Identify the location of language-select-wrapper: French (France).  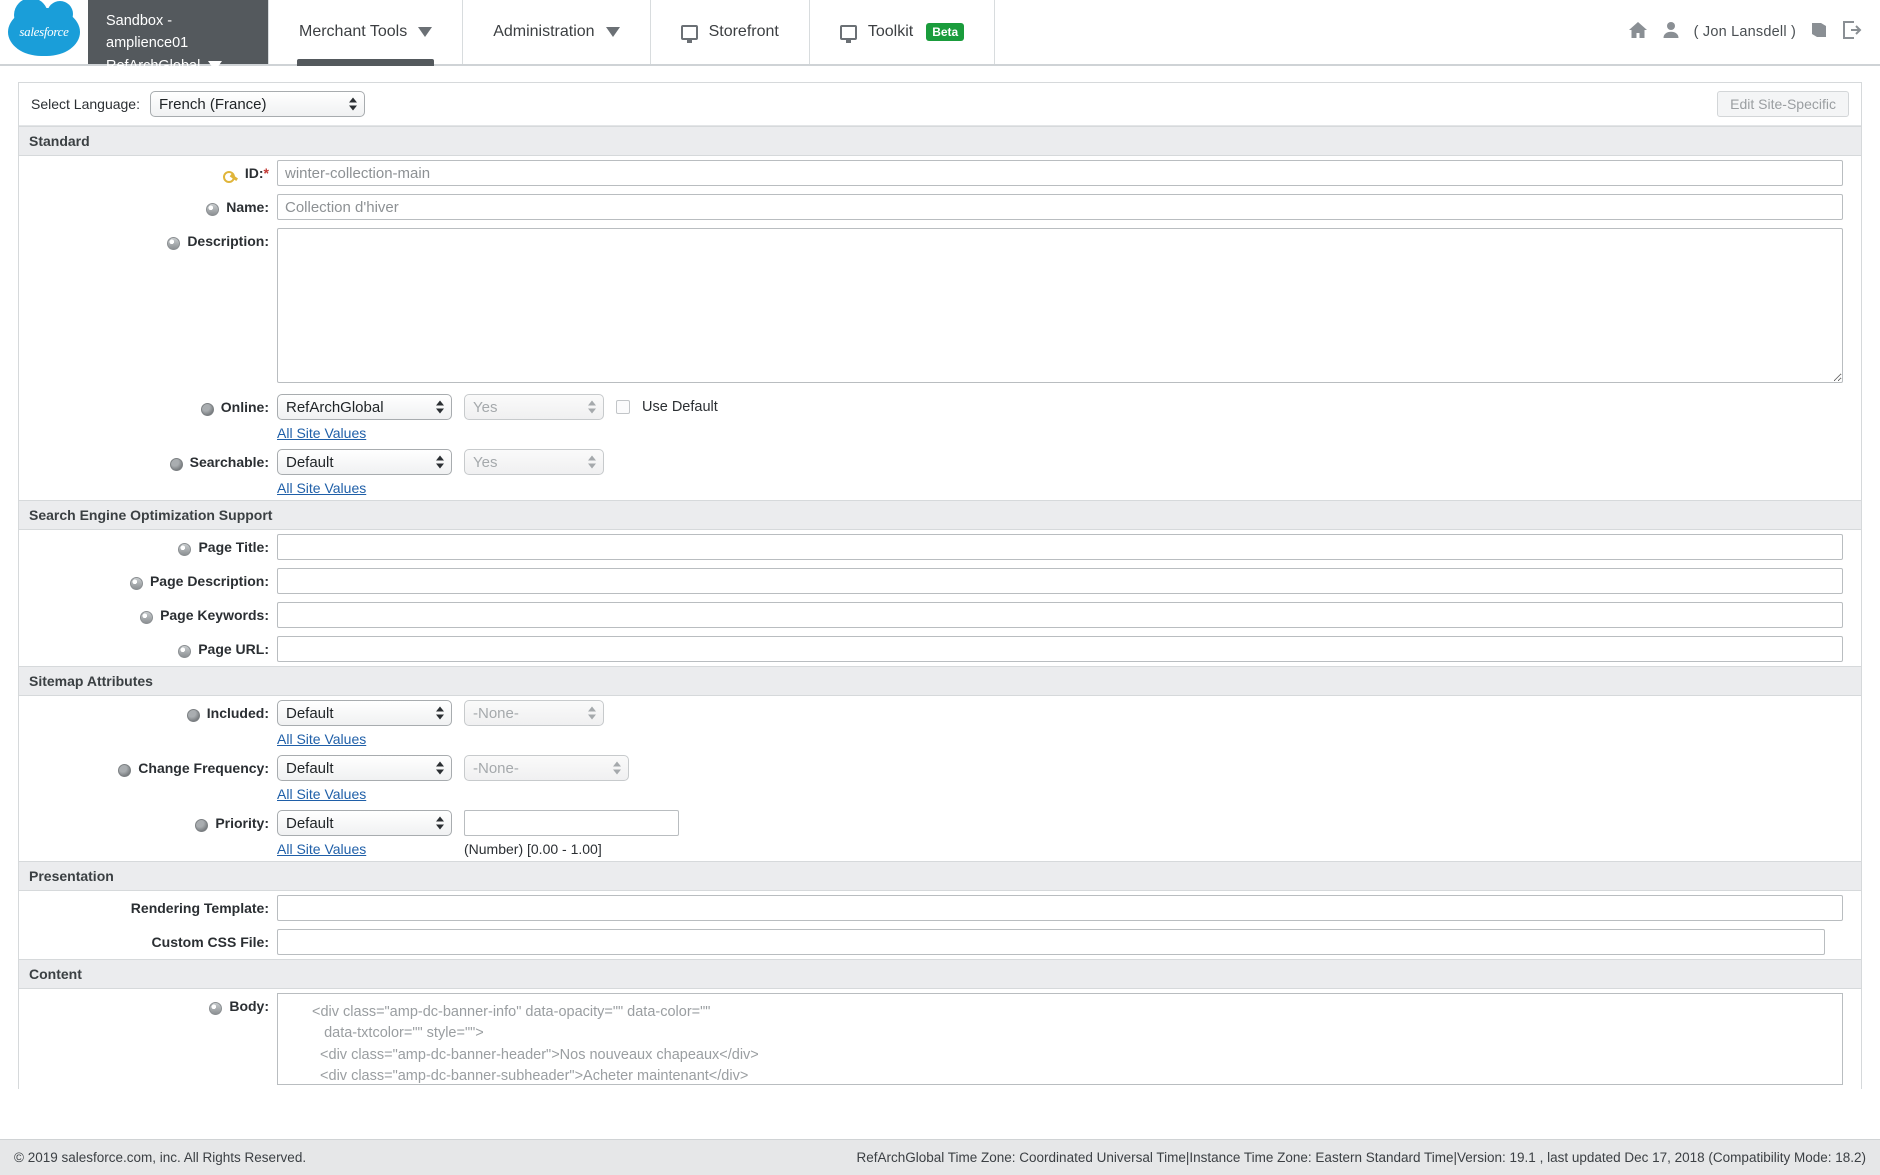
(257, 104).